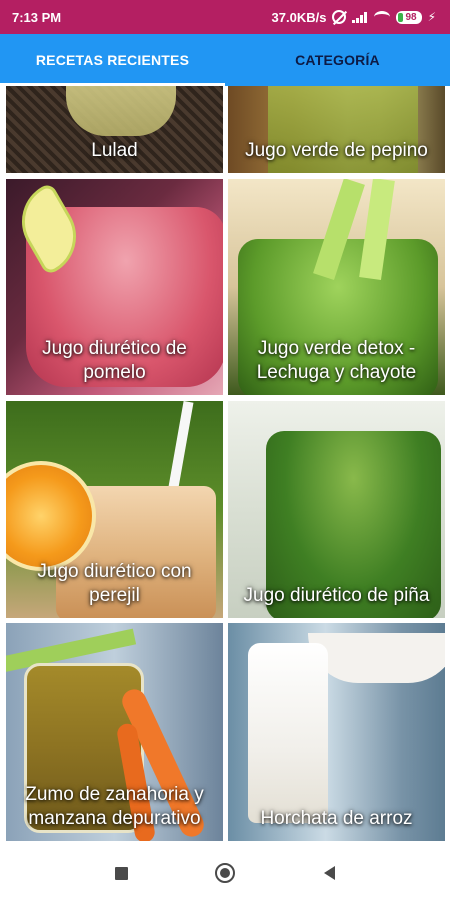  Describe the element at coordinates (336, 818) in the screenshot. I see `recipe-title: Horchata de arroz` at that location.